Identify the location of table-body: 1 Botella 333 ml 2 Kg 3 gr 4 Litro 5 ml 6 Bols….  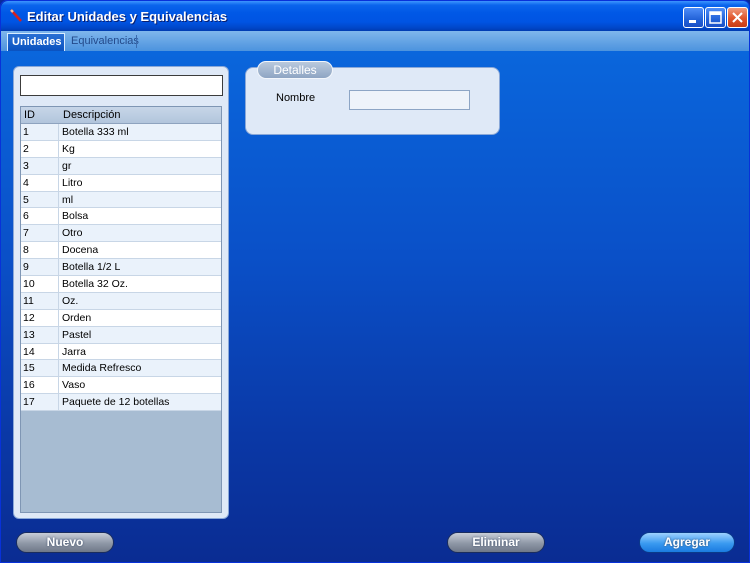
(121, 268).